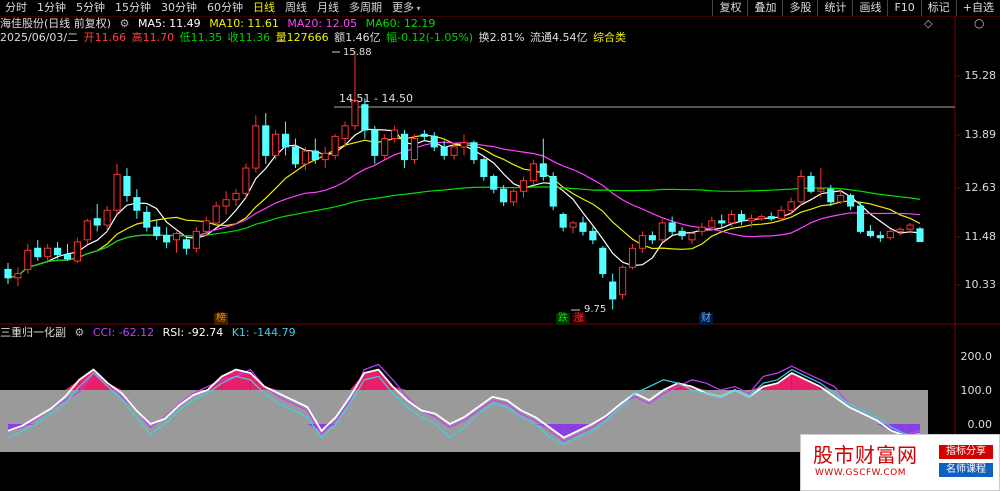 Image resolution: width=1000 pixels, height=491 pixels. Describe the element at coordinates (376, 98) in the screenshot. I see `range-label: 14.51 - 14.50` at that location.